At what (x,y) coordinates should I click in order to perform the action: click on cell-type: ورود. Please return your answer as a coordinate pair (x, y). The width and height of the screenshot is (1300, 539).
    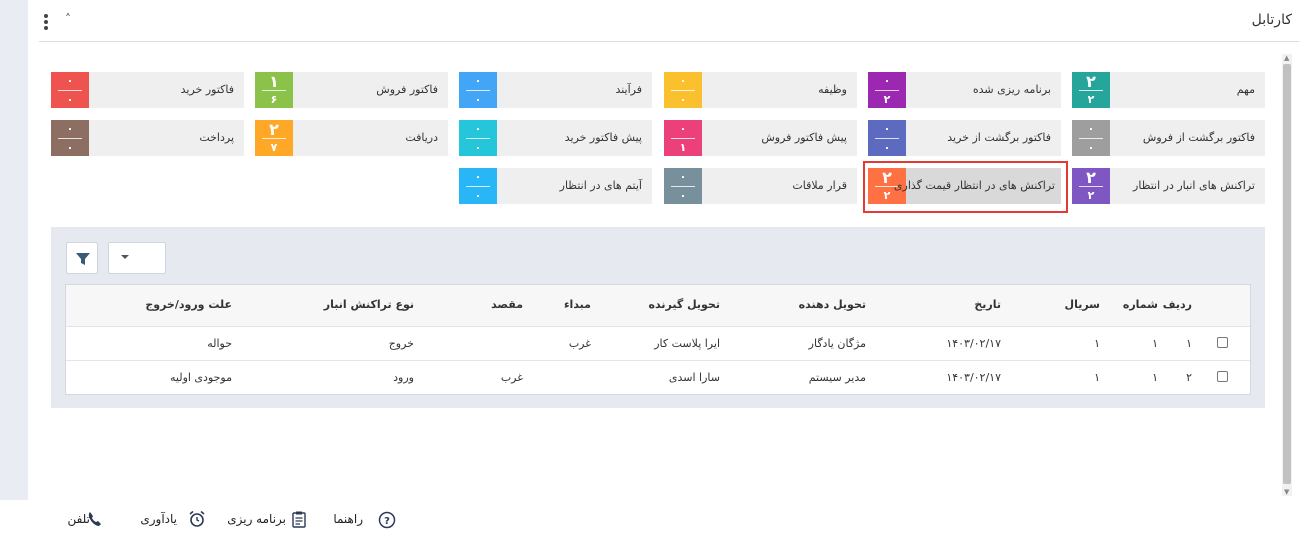
    Looking at the image, I should click on (403, 377).